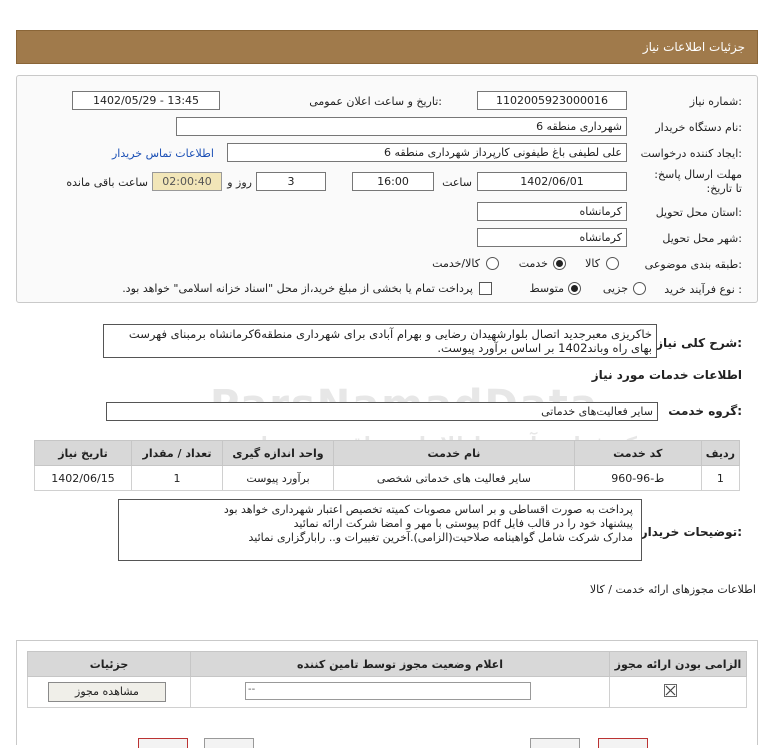  Describe the element at coordinates (146, 100) in the screenshot. I see `announce-field: 1402/05/29 - 13:45` at that location.